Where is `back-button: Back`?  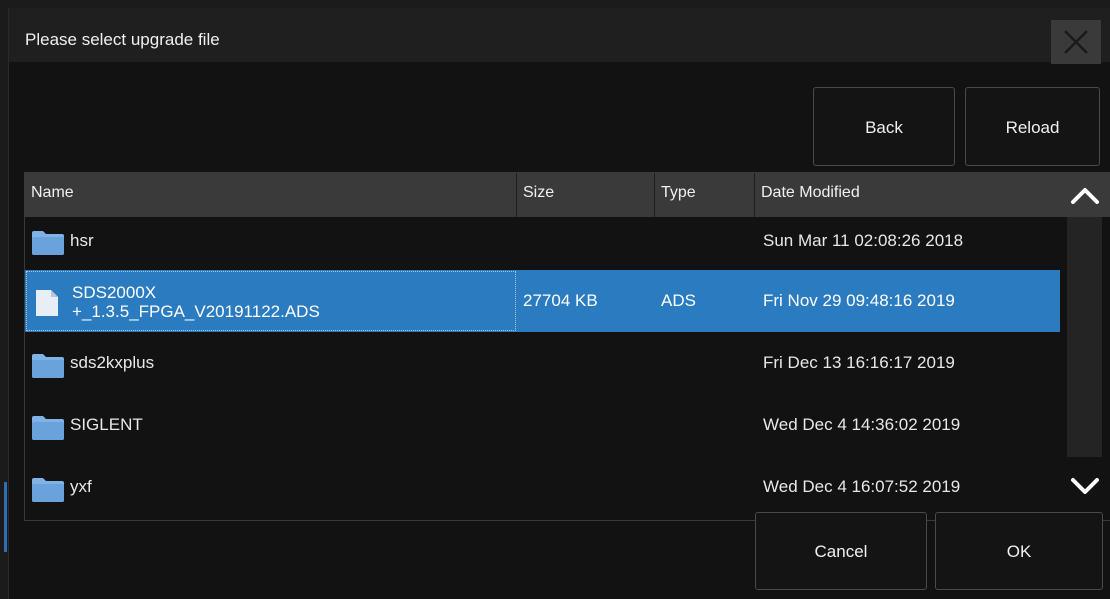 back-button: Back is located at coordinates (884, 126).